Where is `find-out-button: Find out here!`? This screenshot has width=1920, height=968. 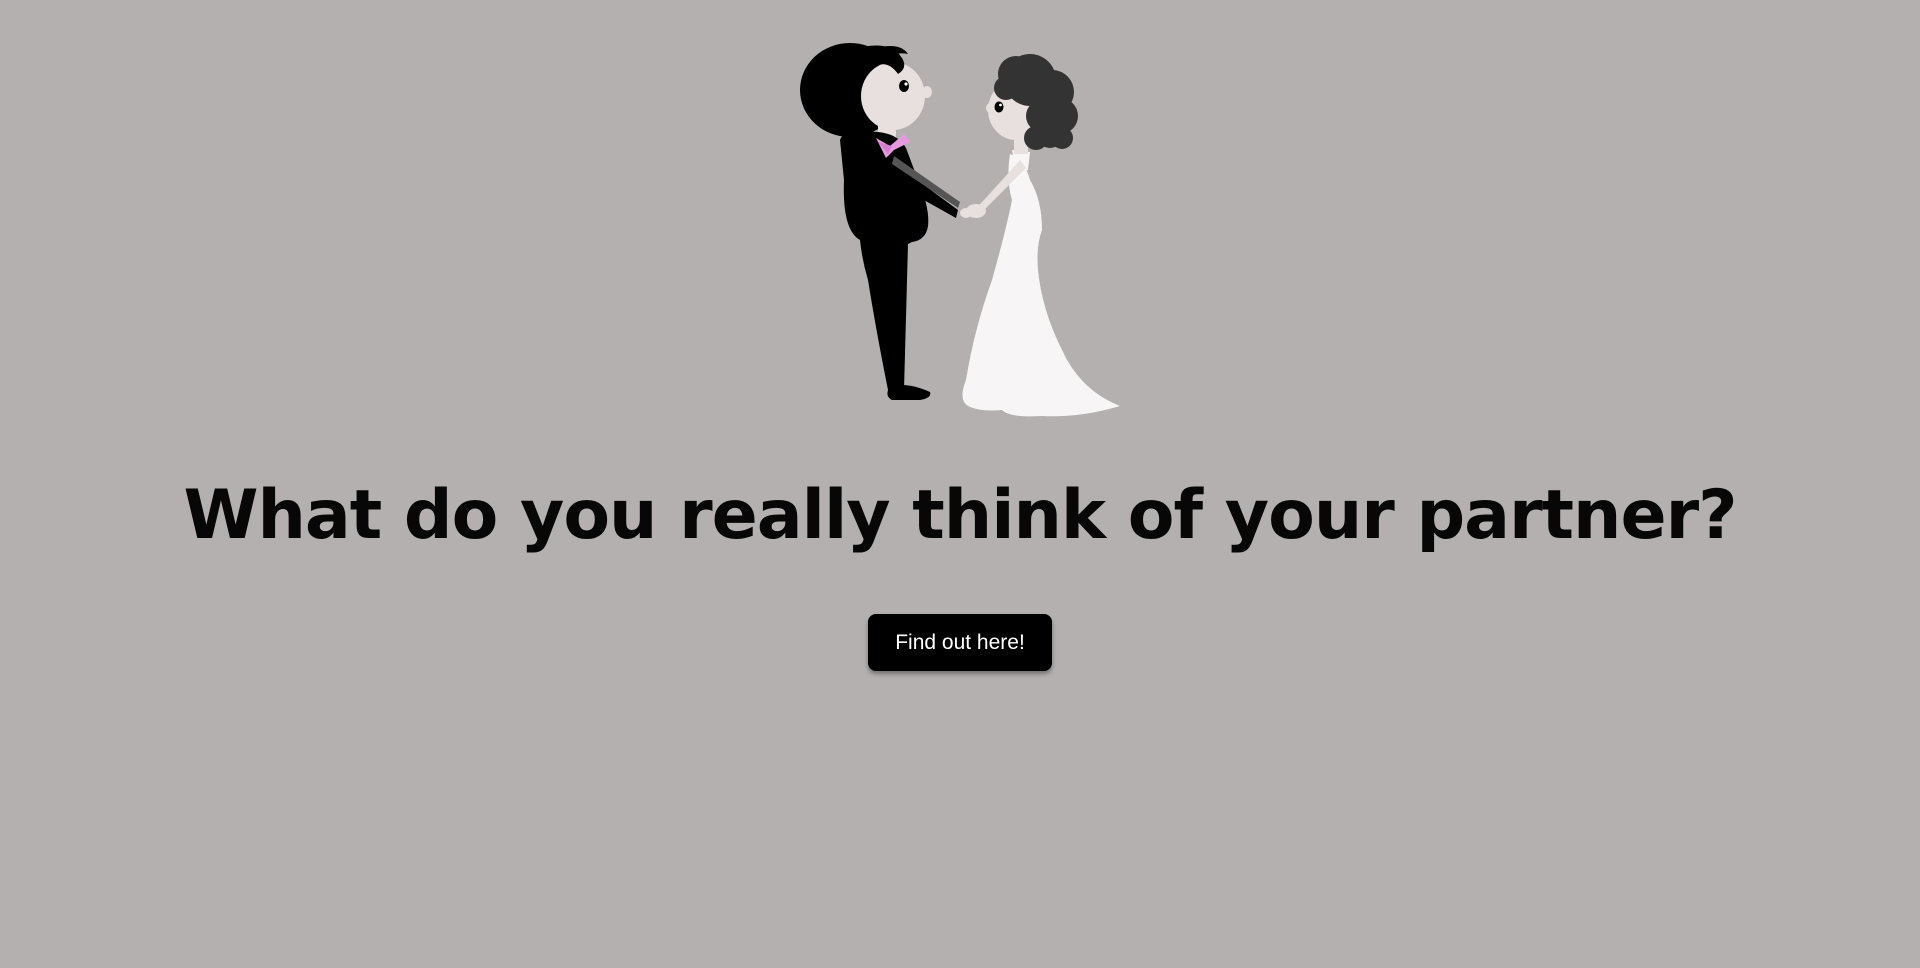 find-out-button: Find out here! is located at coordinates (960, 642).